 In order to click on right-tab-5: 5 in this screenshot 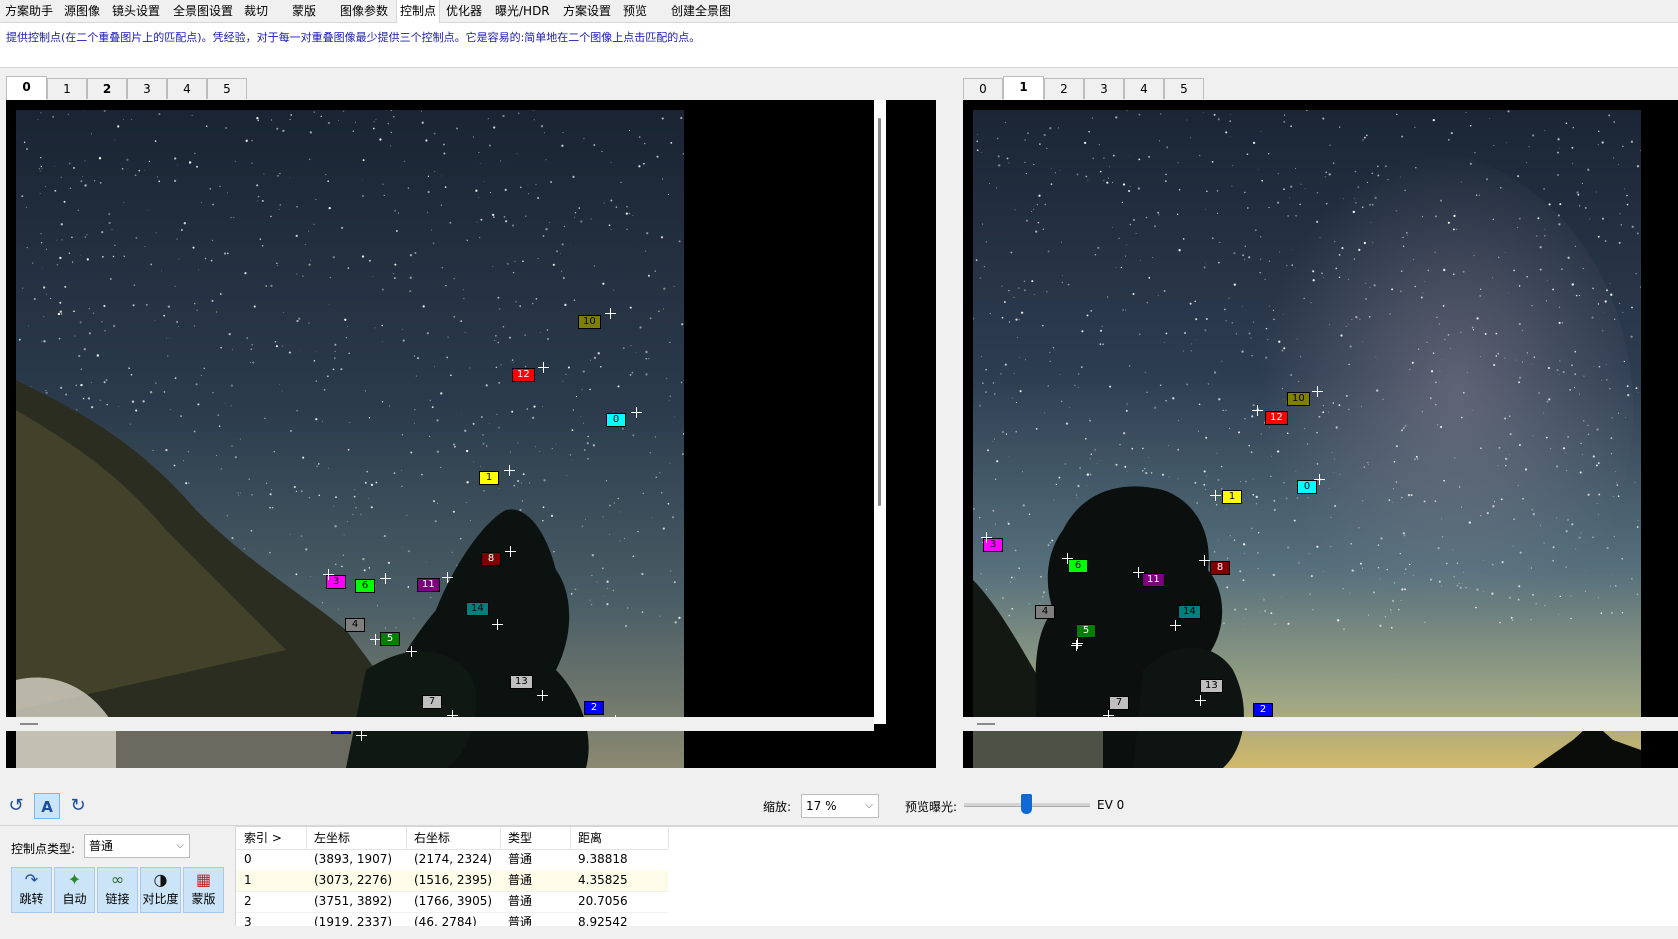, I will do `click(1184, 88)`.